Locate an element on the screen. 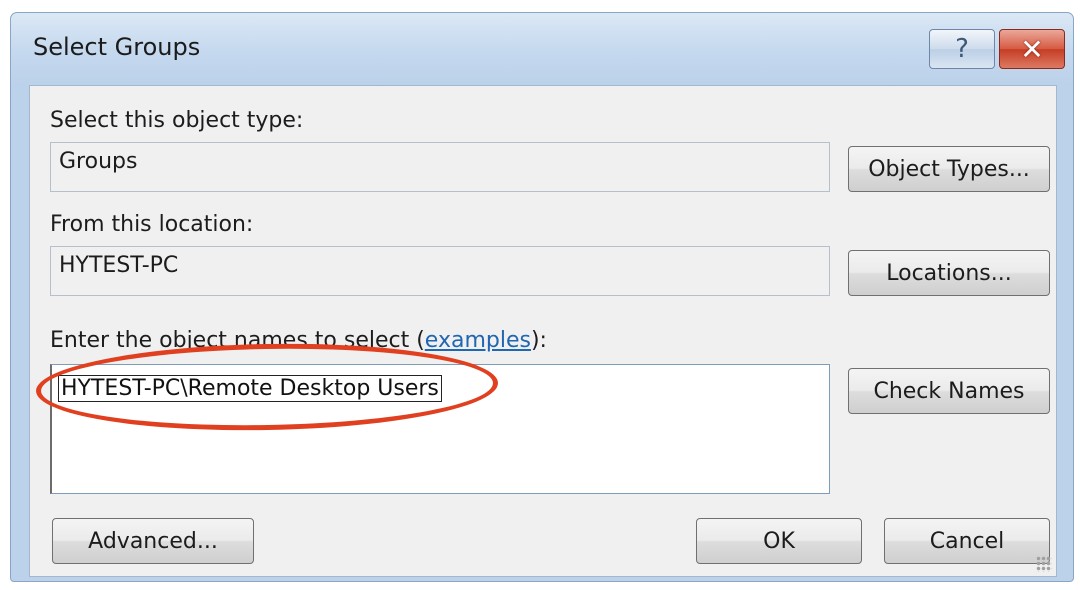  check-names-button: Check Names is located at coordinates (949, 391).